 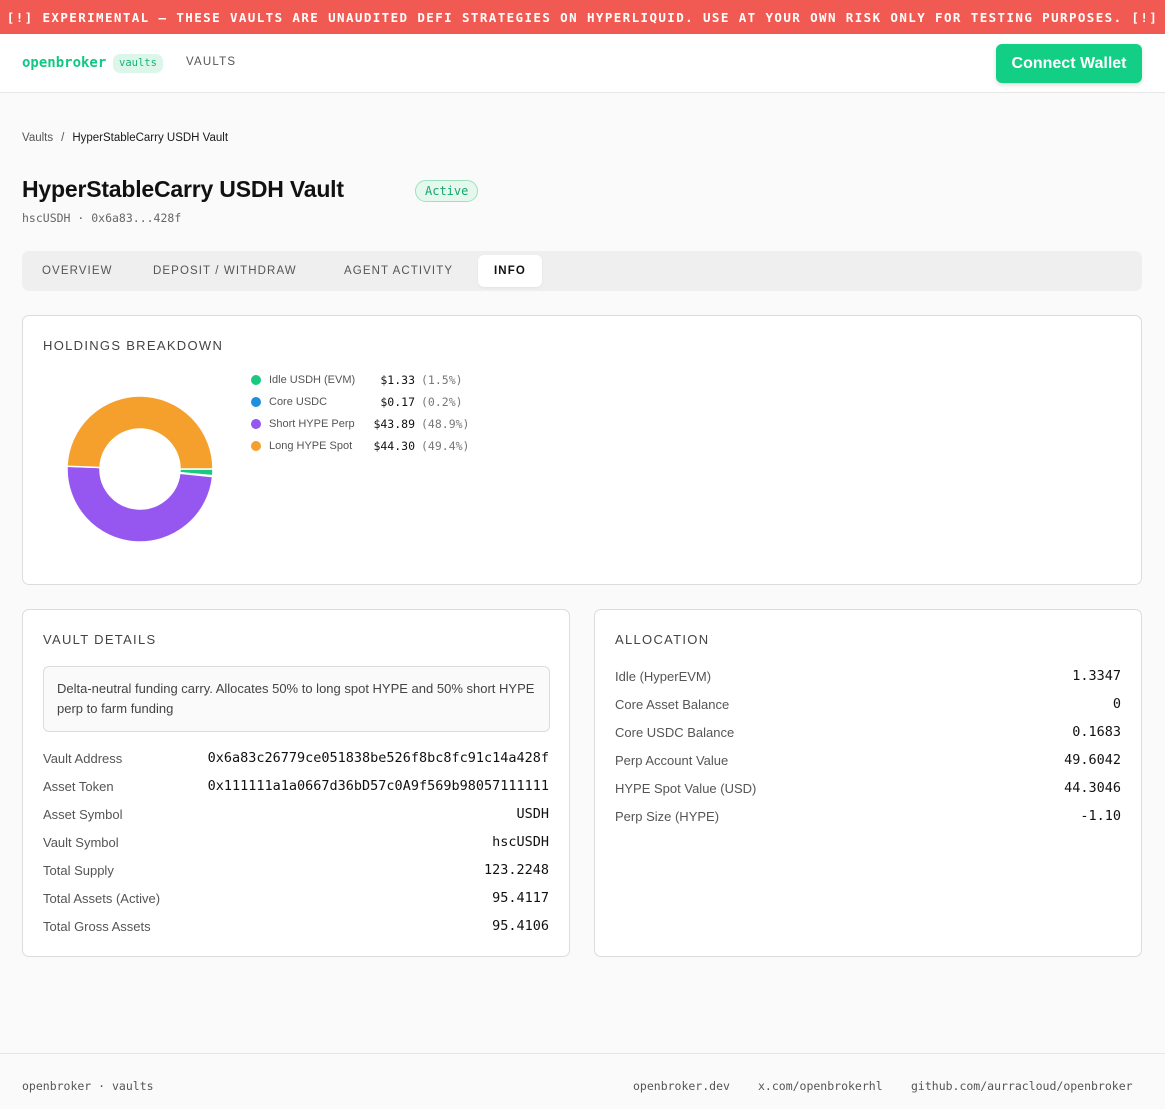 I want to click on legend-label: Idle USDH (EVM), so click(x=312, y=380).